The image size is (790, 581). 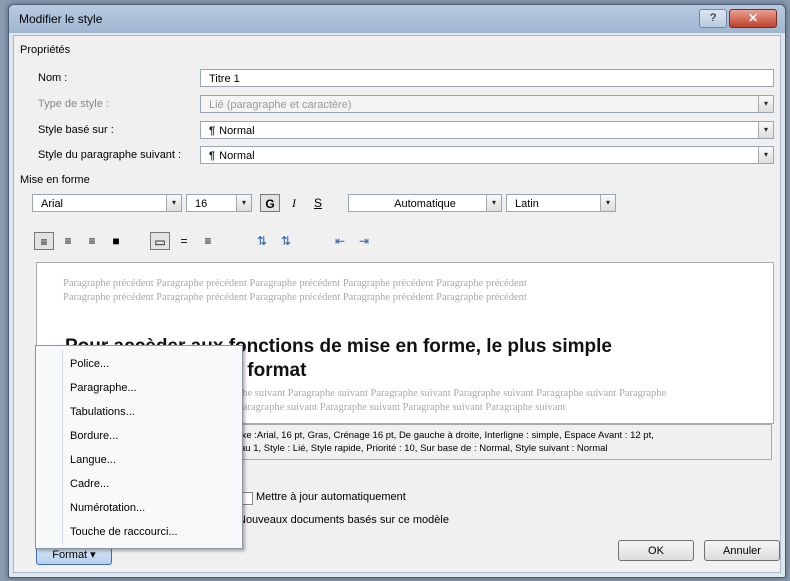 I want to click on font-color-value: Automatique, so click(x=425, y=204).